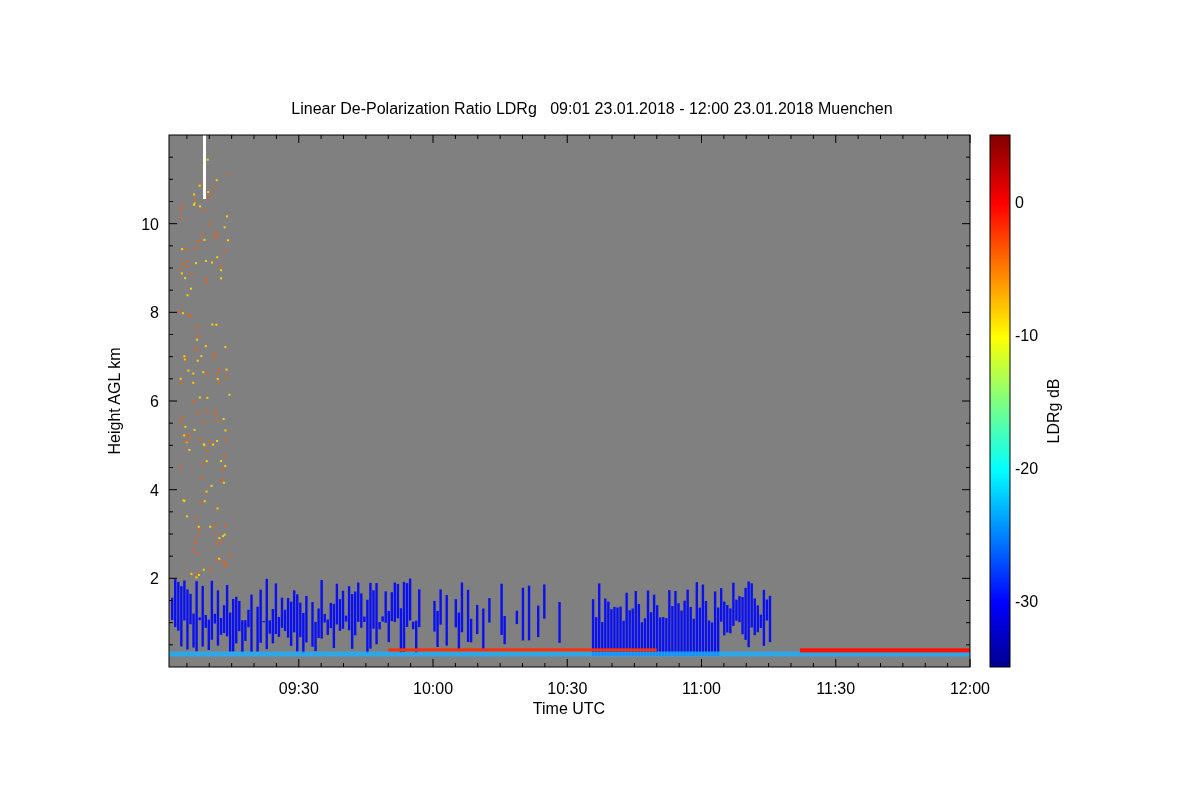 This screenshot has width=1200, height=800. What do you see at coordinates (1027, 468) in the screenshot?
I see `colorbar-tick-label: -20` at bounding box center [1027, 468].